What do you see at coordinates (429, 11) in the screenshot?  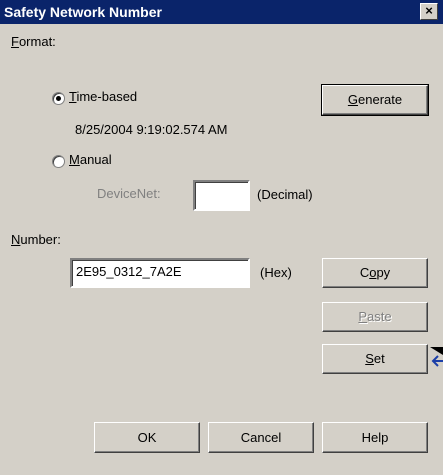 I see `close-icon: ×` at bounding box center [429, 11].